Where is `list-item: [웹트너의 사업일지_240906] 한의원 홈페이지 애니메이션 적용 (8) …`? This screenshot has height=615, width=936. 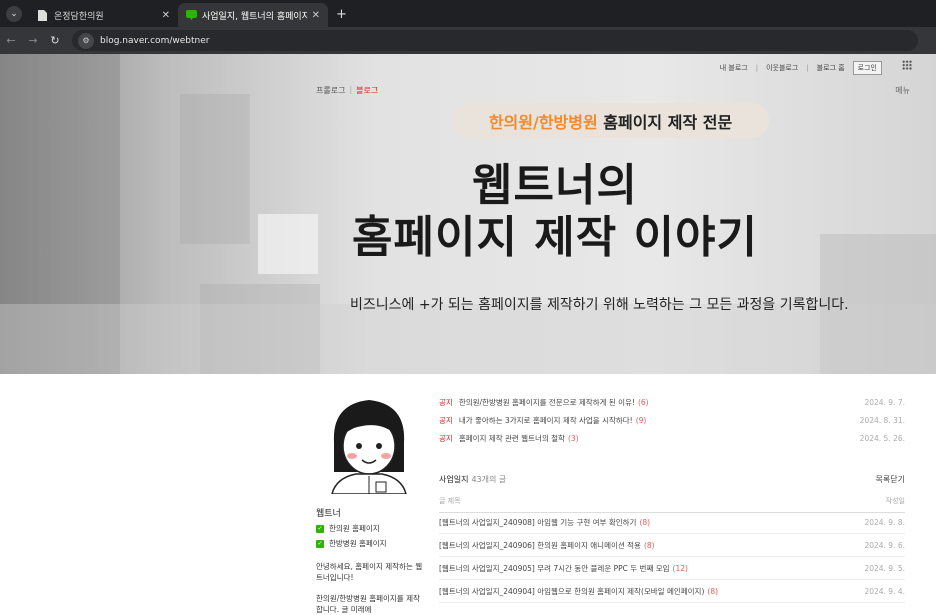
list-item: [웹트너의 사업일지_240906] 한의원 홈페이지 애니메이션 적용 (8) … is located at coordinates (672, 545).